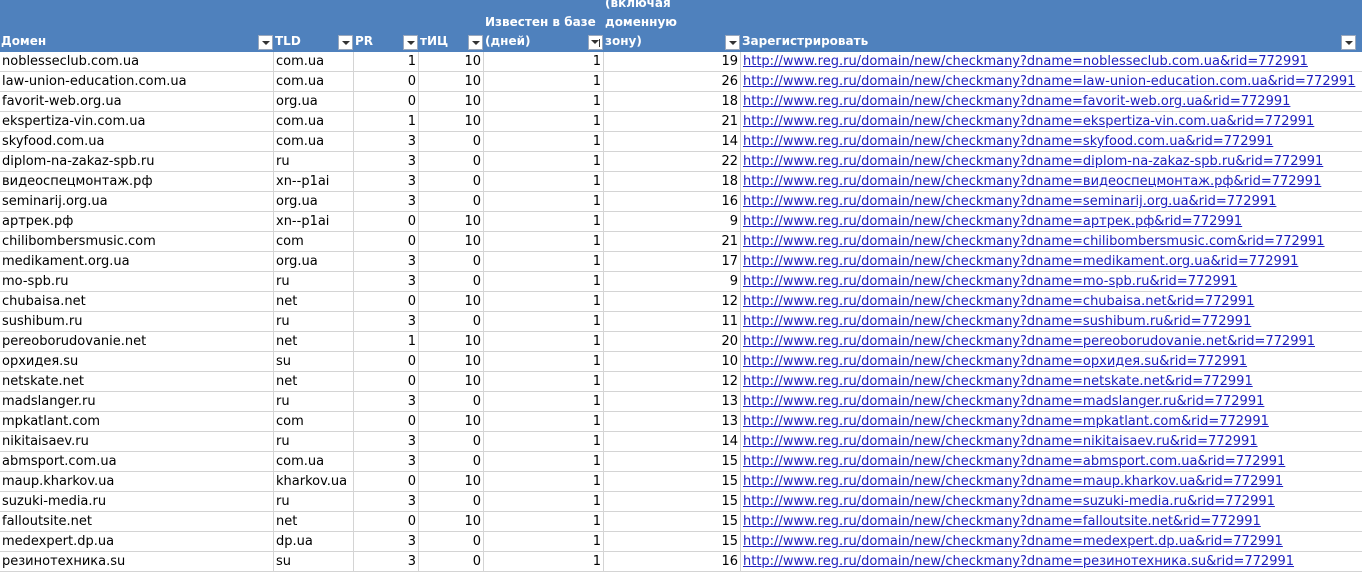 The height and width of the screenshot is (576, 1362). Describe the element at coordinates (137, 242) in the screenshot. I see `cell-domain: chilibombersmusic.com` at that location.